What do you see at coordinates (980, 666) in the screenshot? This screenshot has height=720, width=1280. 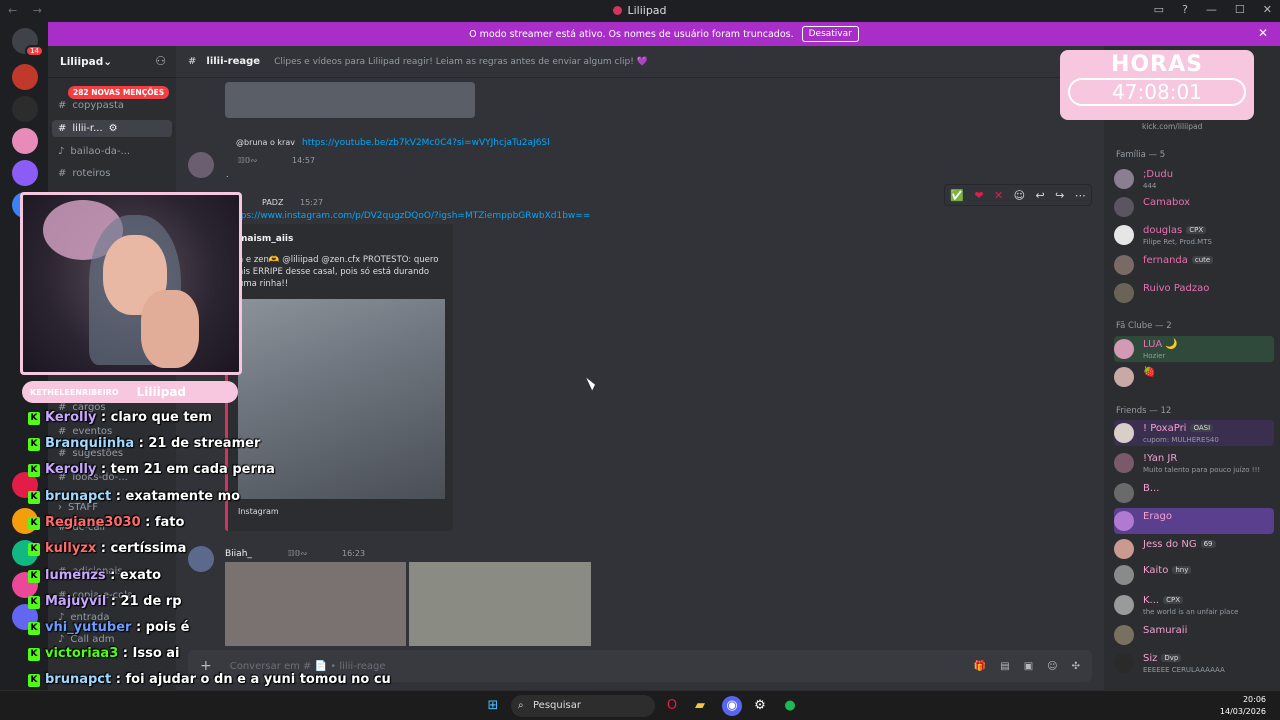 I see `gift-icon: 🎁` at bounding box center [980, 666].